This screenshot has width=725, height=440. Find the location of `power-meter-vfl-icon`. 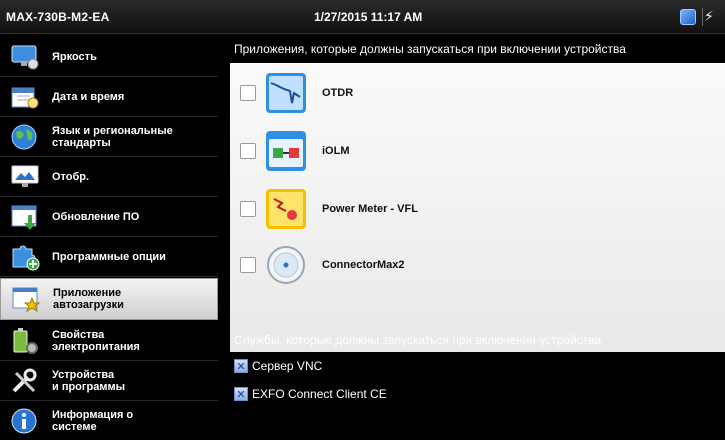

power-meter-vfl-icon is located at coordinates (286, 209).